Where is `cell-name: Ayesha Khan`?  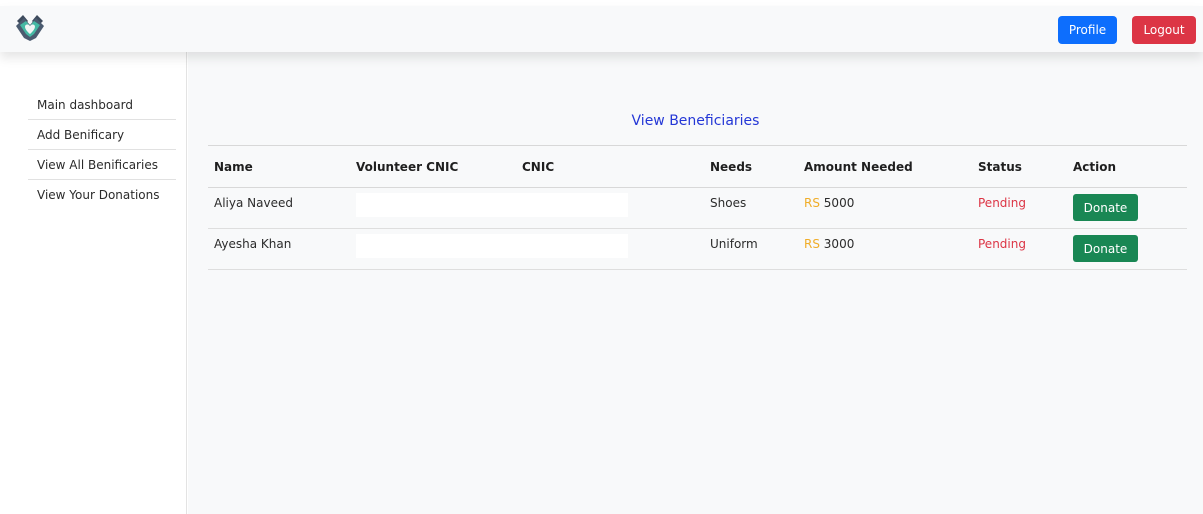 cell-name: Ayesha Khan is located at coordinates (279, 249).